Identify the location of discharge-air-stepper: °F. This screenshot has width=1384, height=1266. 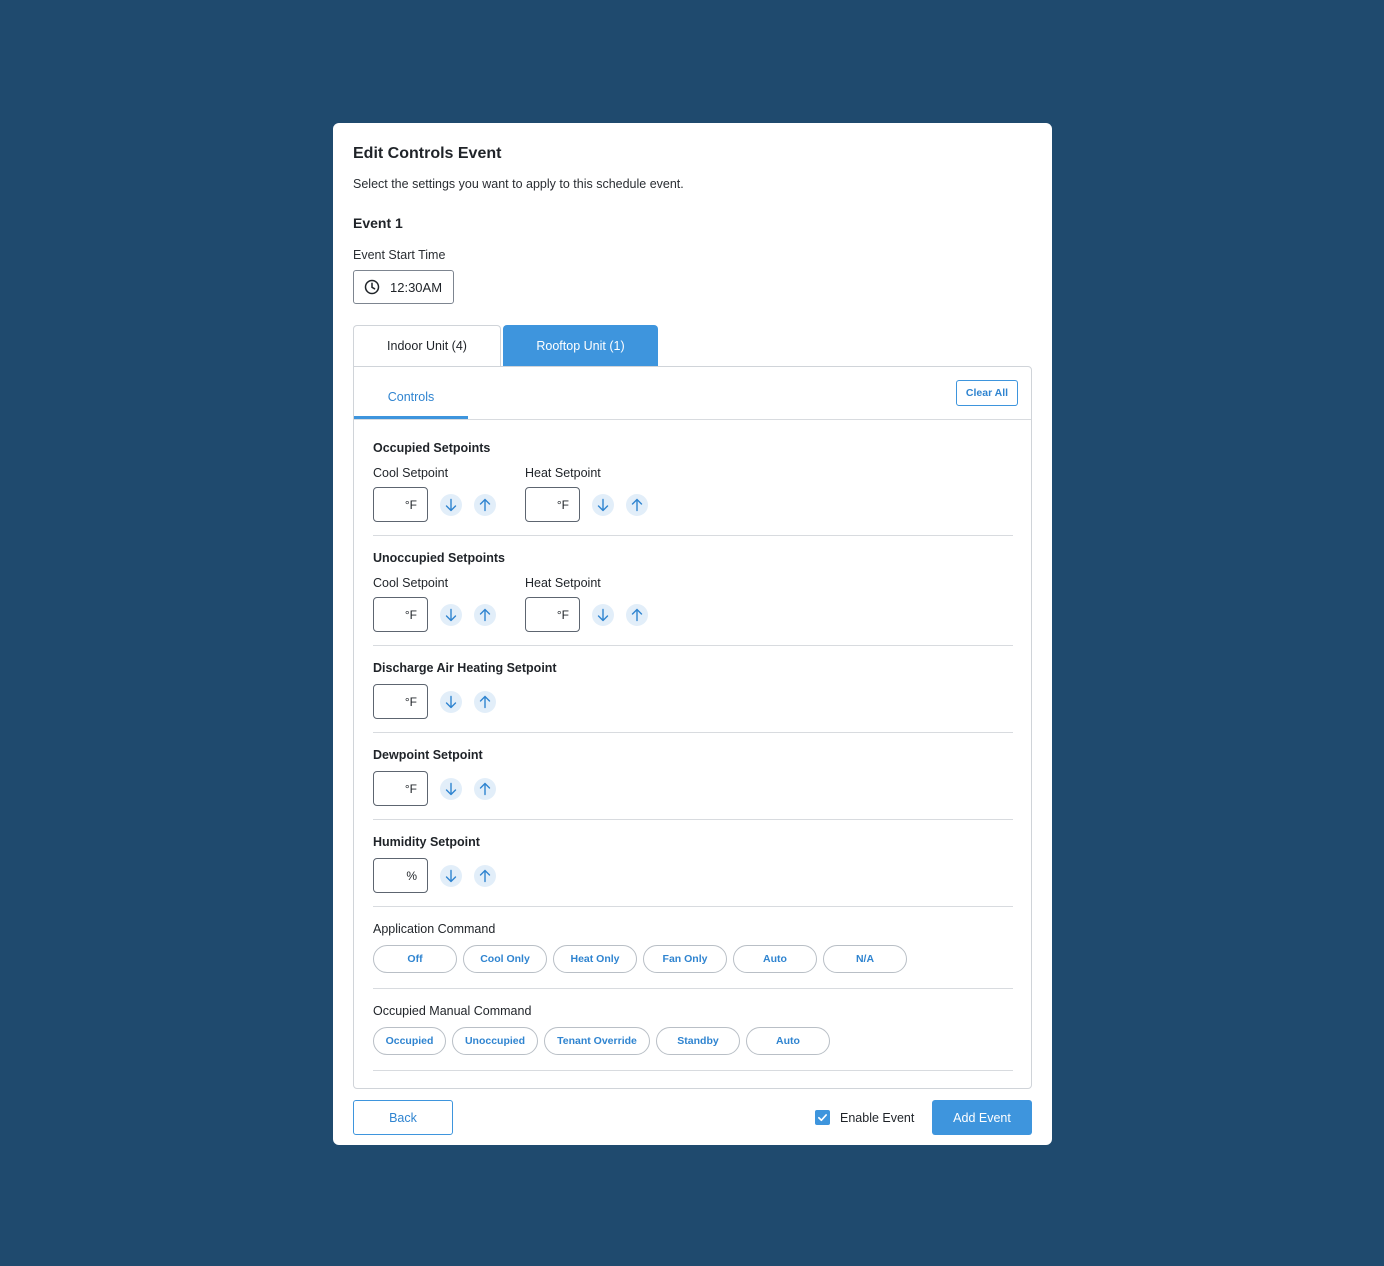
(434, 701).